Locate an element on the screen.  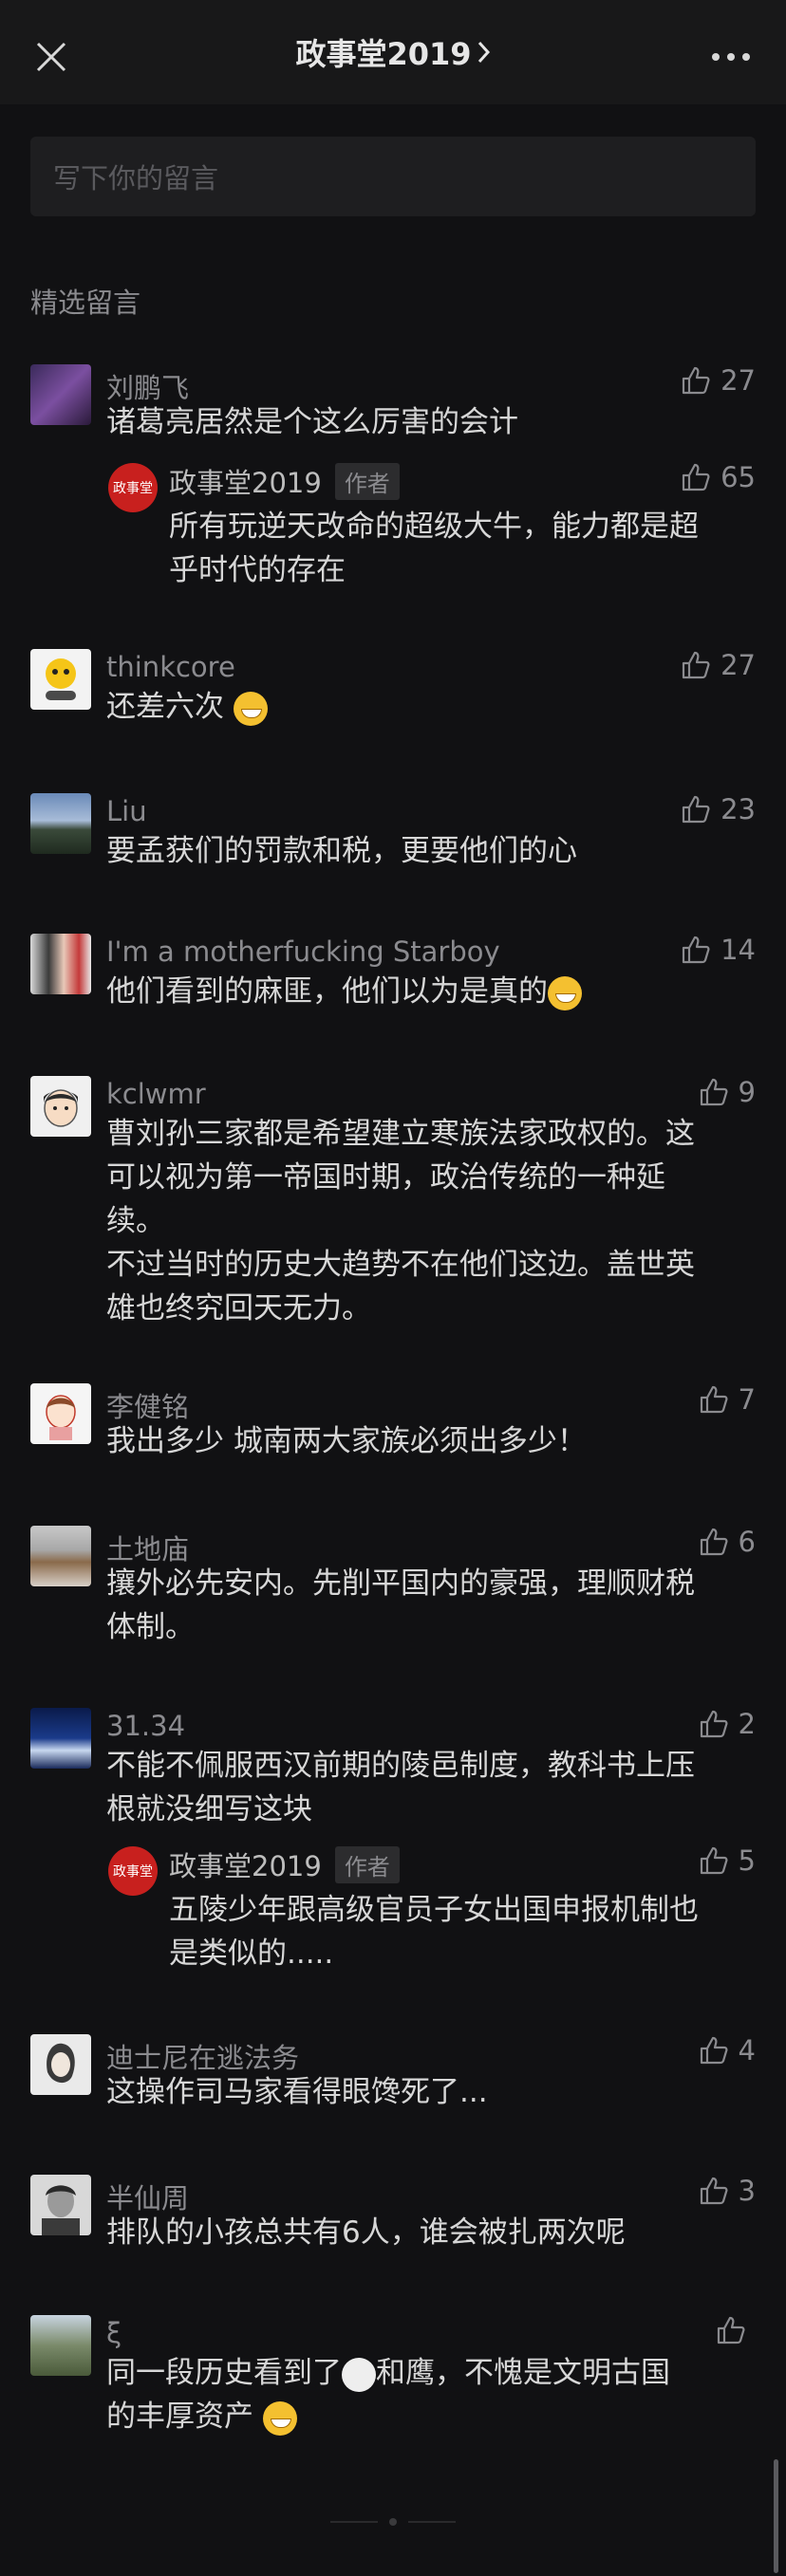
end-of-list-indicator is located at coordinates (393, 2522).